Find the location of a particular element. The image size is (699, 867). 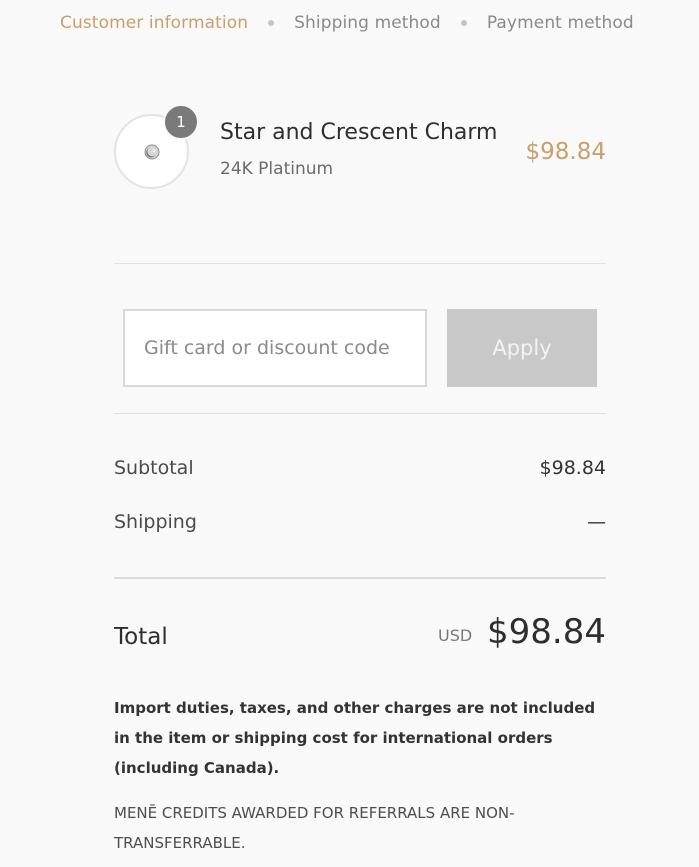

subtotal-value: $98.84 is located at coordinates (572, 468).